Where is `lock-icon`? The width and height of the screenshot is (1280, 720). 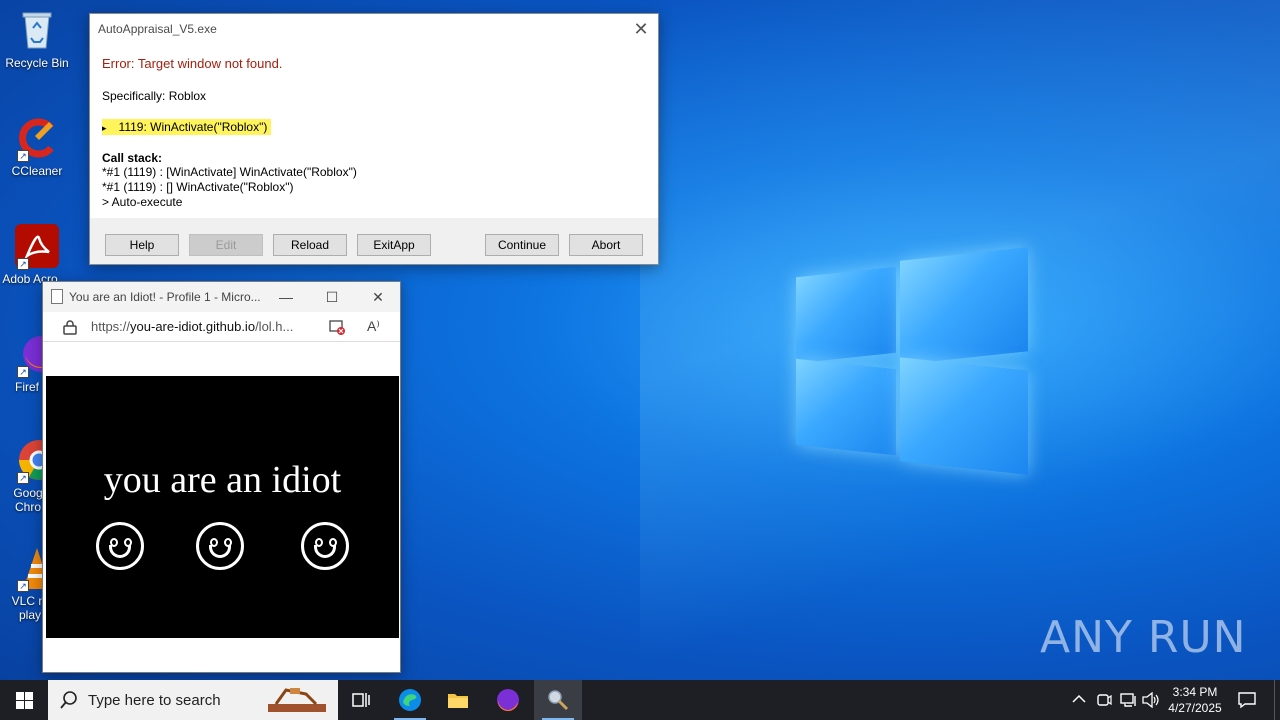 lock-icon is located at coordinates (70, 327).